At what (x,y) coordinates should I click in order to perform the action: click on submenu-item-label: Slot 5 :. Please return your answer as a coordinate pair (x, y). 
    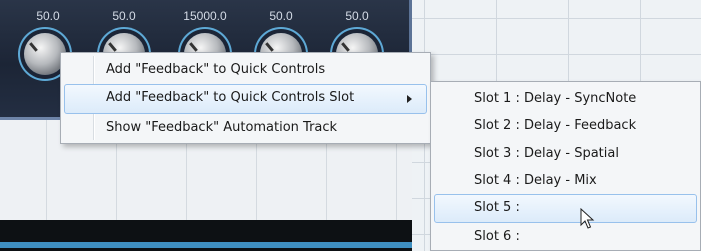
    Looking at the image, I should click on (497, 208).